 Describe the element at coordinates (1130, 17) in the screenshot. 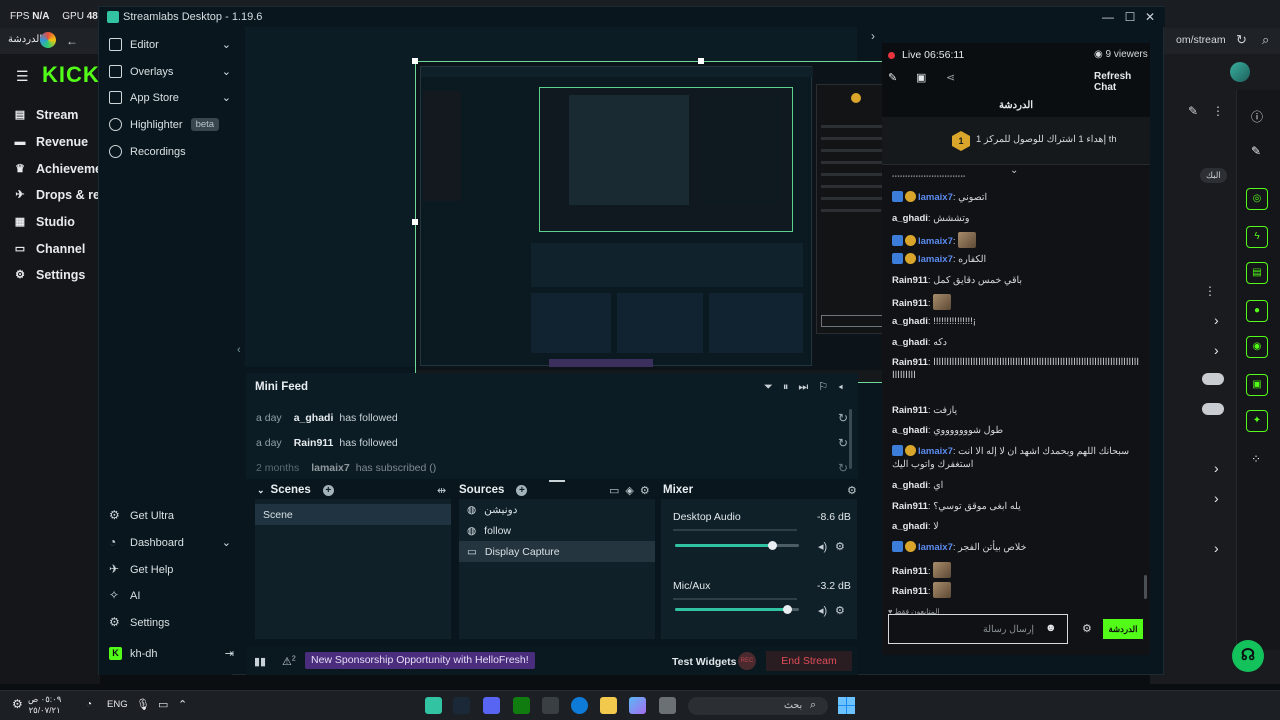

I see `maximize-icon: ☐` at that location.